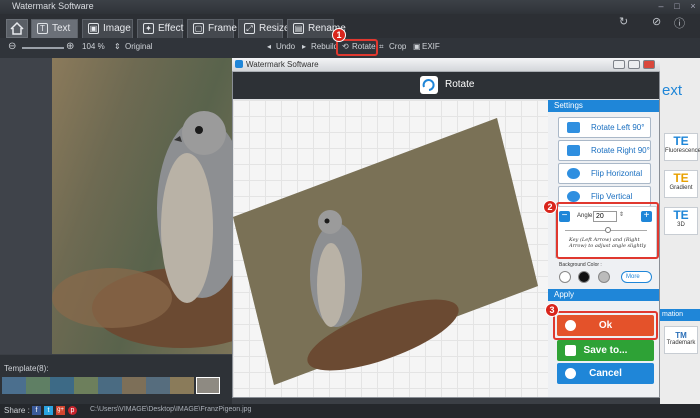  Describe the element at coordinates (70, 46) in the screenshot. I see `zoom-in-icon: ⊕` at that location.